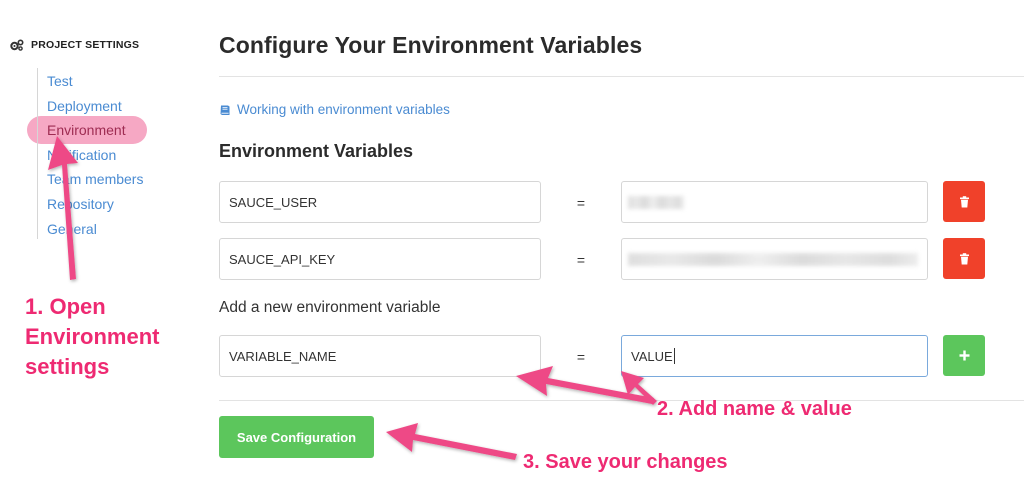 The height and width of the screenshot is (493, 1035). I want to click on arrow-to-save-button, so click(451, 441).